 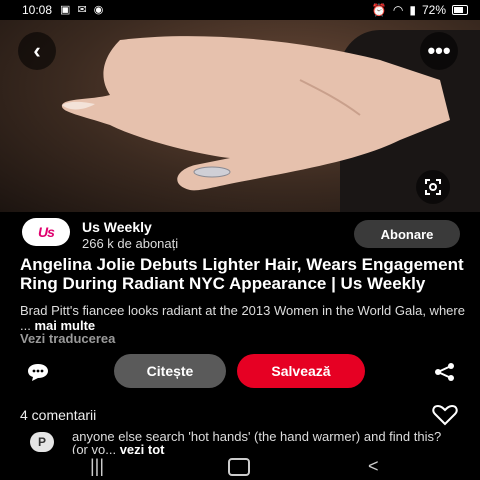 I want to click on translate-link: Vezi traducerea, so click(x=67, y=338).